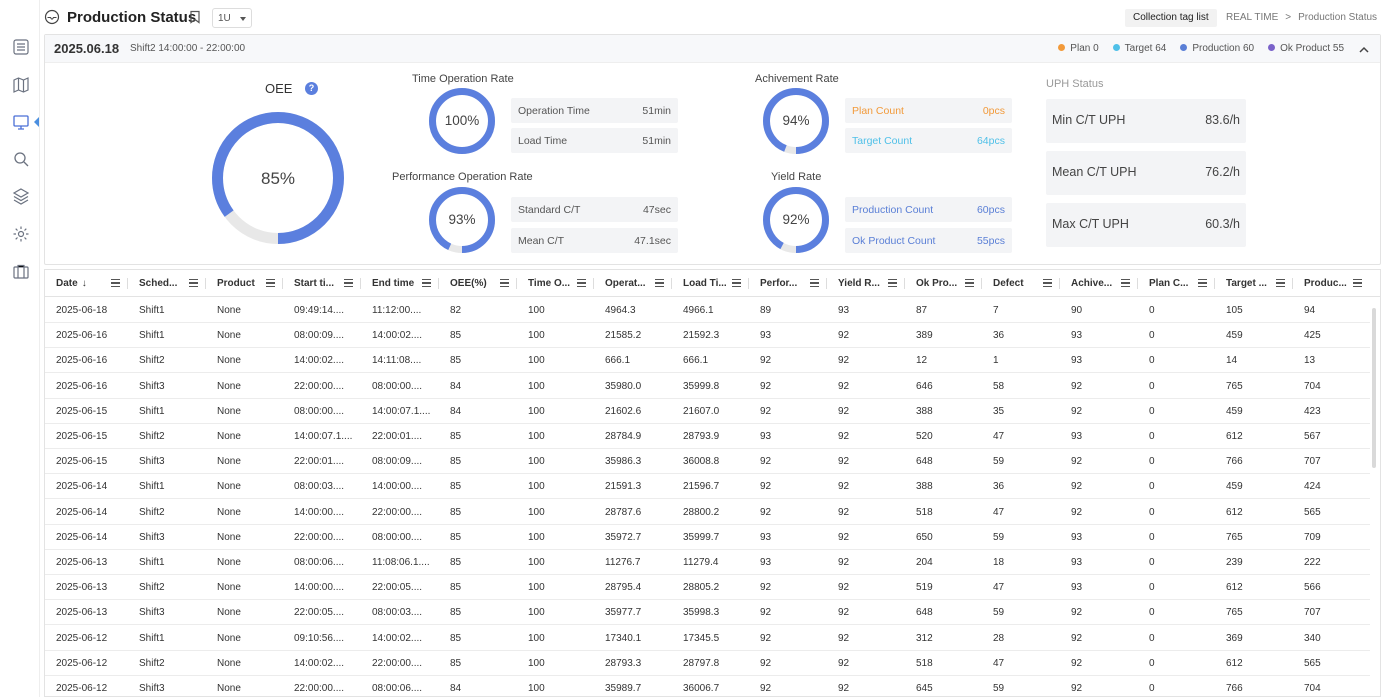 The width and height of the screenshot is (1383, 697). I want to click on table-cell: 14, so click(1232, 361).